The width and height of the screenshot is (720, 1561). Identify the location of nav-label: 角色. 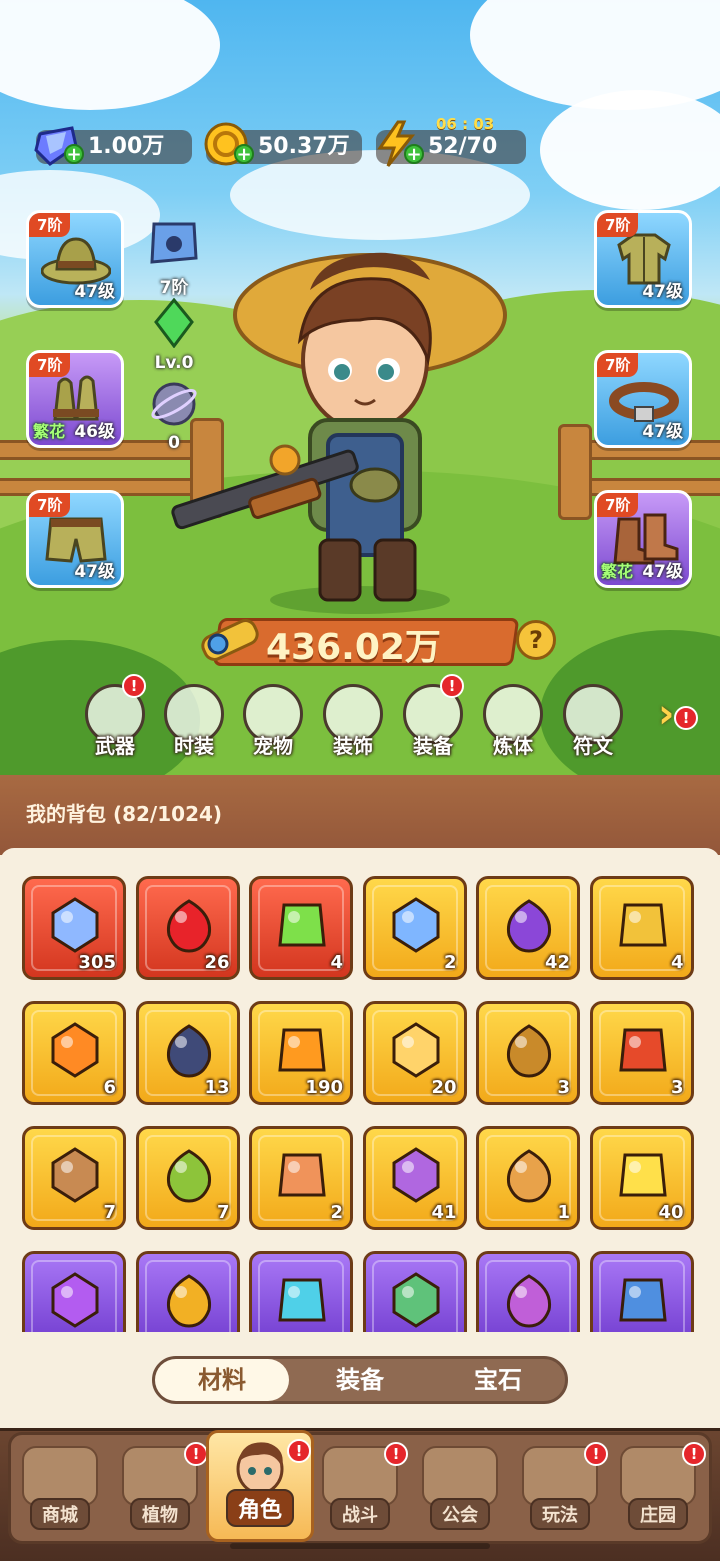
(259, 1508).